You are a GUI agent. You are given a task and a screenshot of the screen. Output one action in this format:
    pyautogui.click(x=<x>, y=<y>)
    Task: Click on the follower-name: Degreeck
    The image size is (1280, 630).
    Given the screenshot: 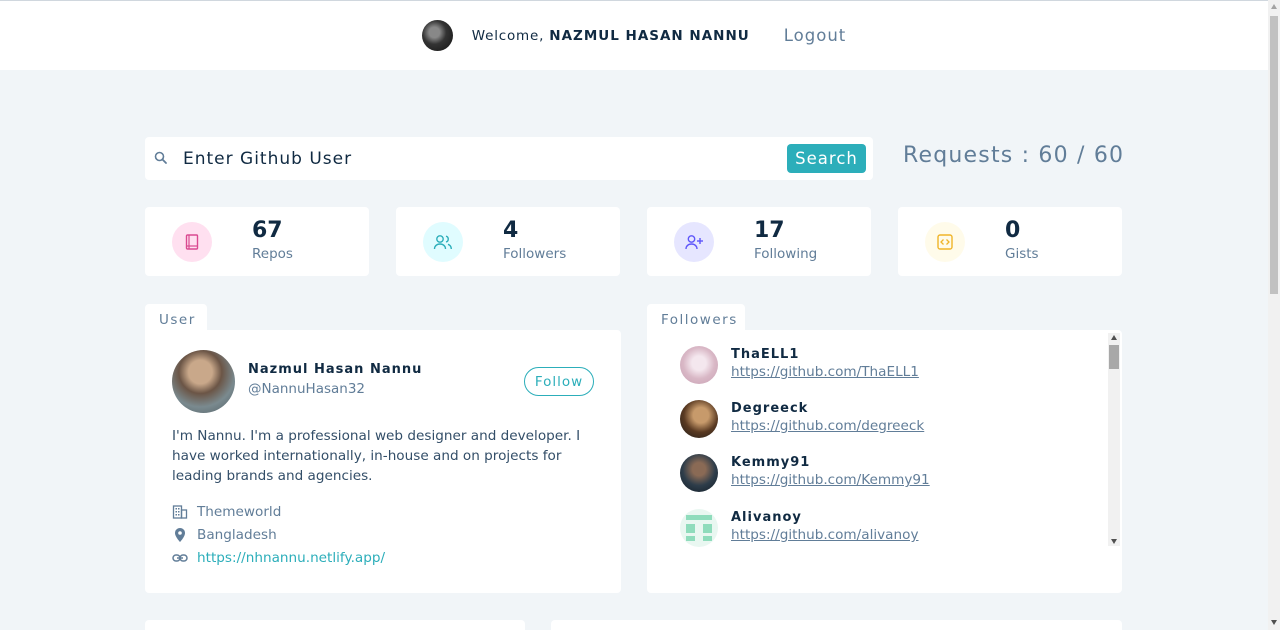 What is the action you would take?
    pyautogui.click(x=770, y=408)
    